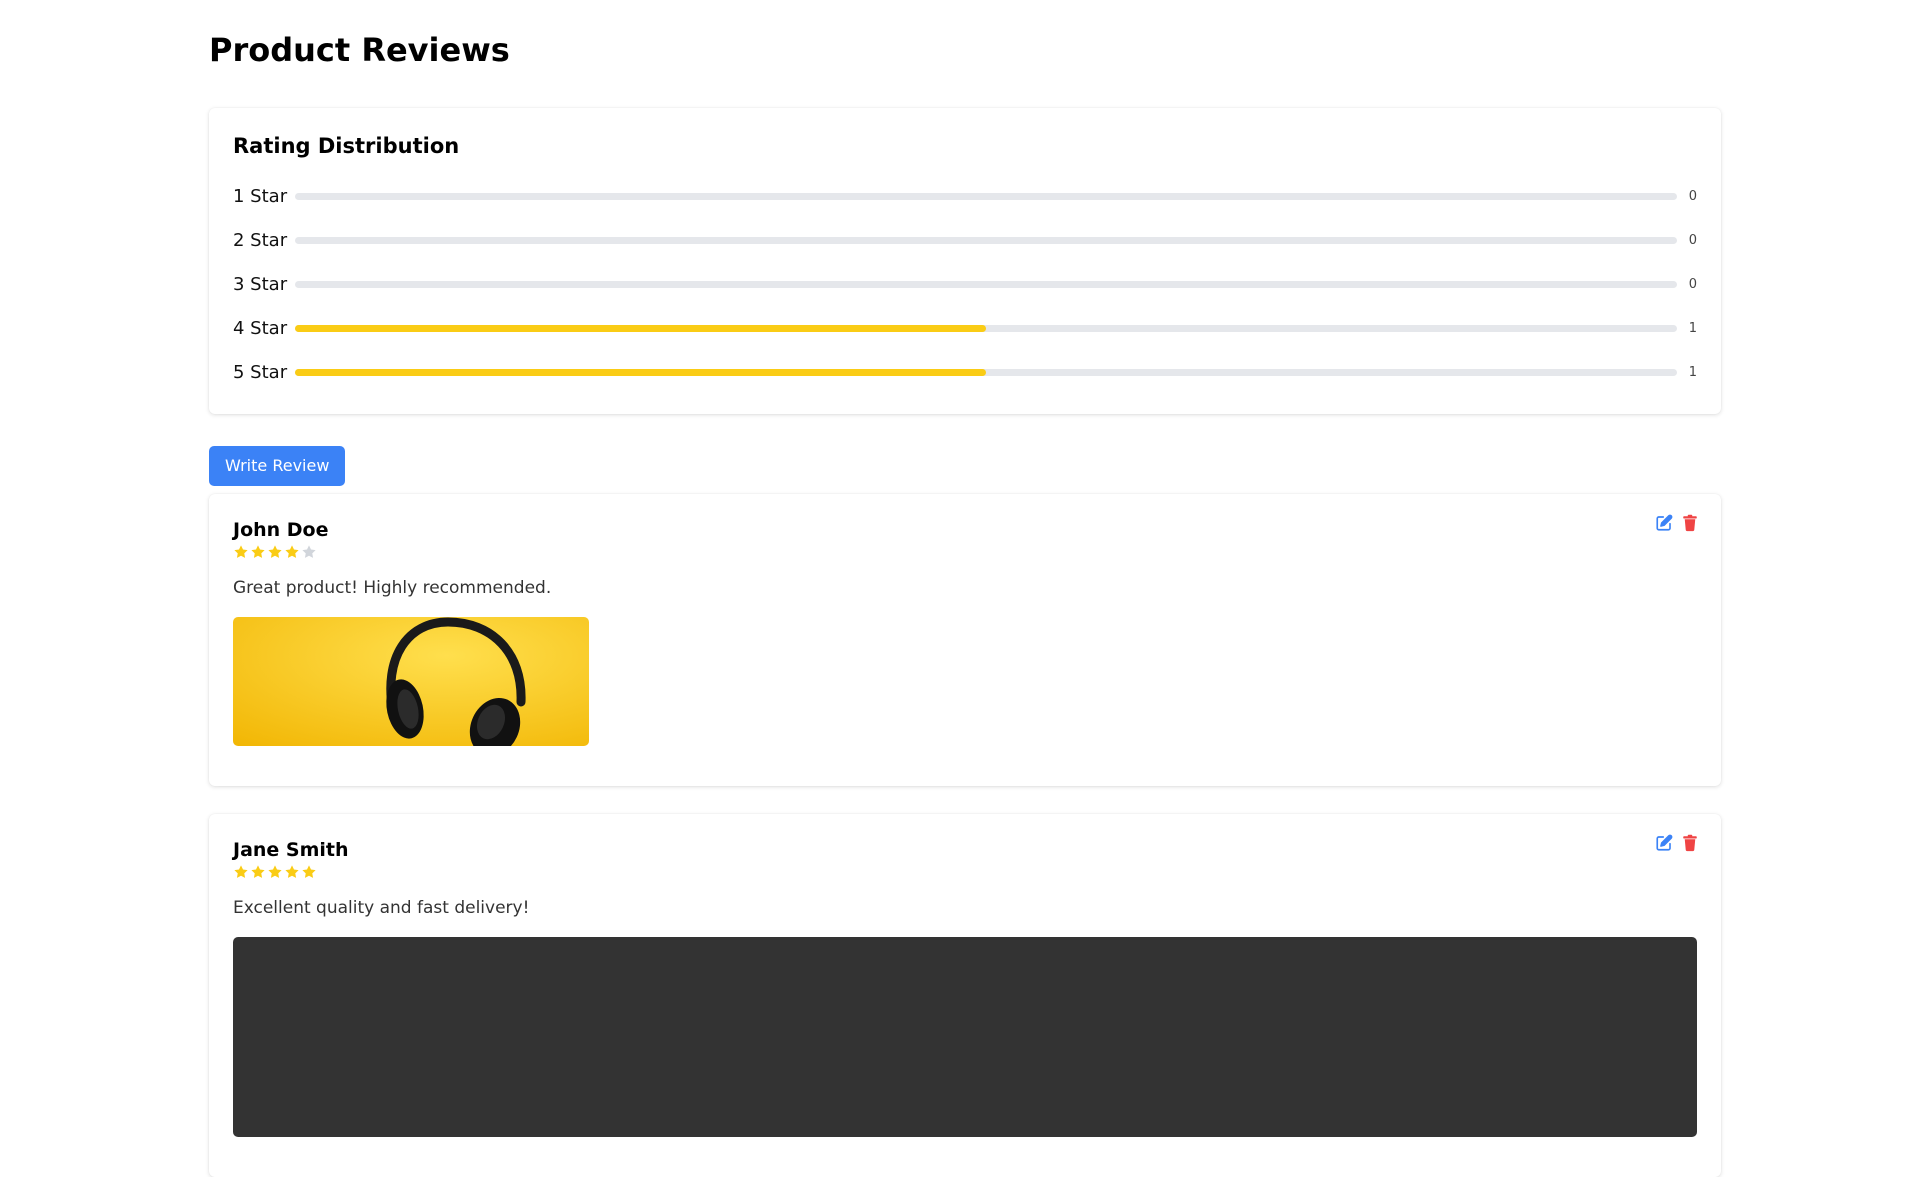 This screenshot has height=1177, width=1920. Describe the element at coordinates (281, 530) in the screenshot. I see `reviewer-name: John Doe` at that location.